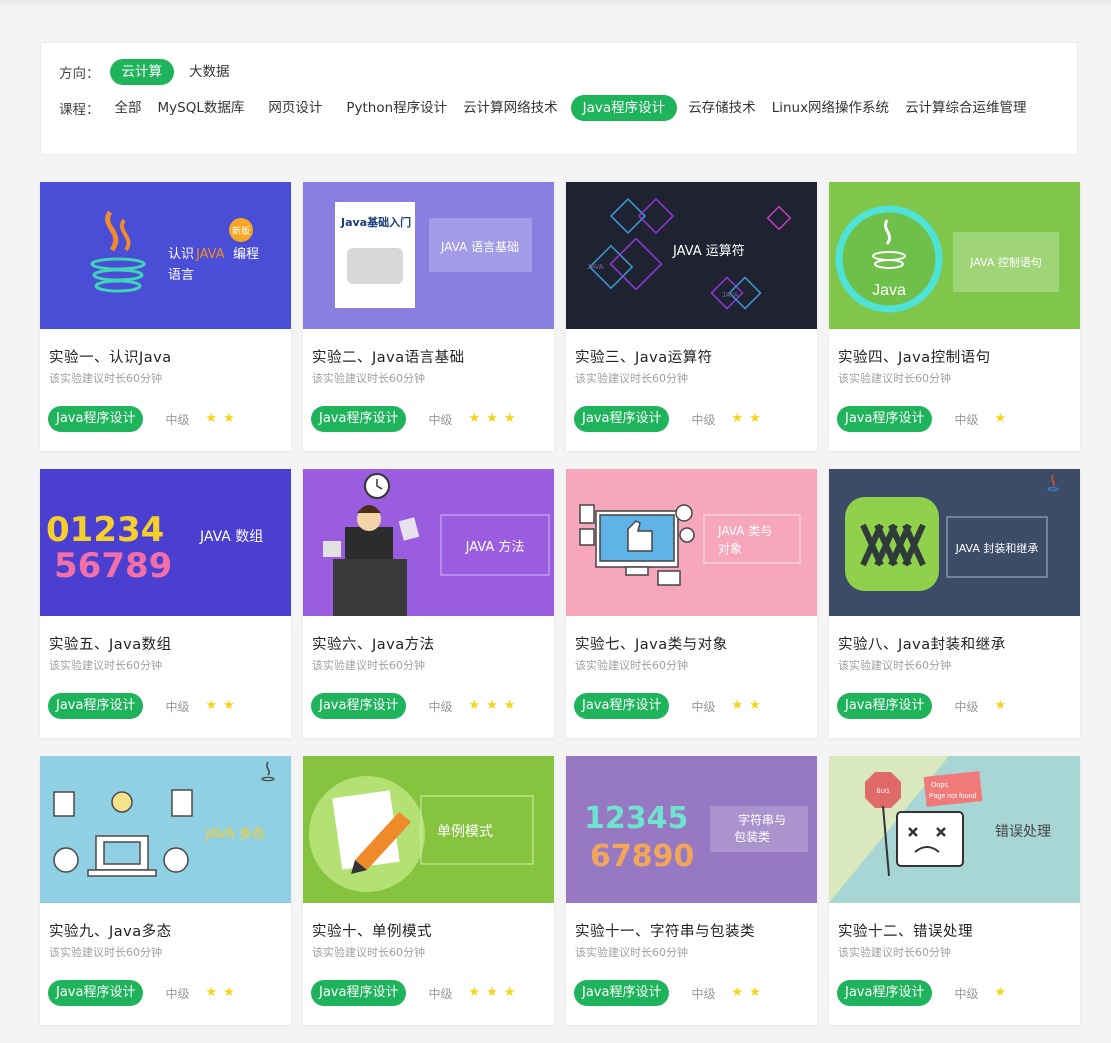 The image size is (1111, 1043). What do you see at coordinates (665, 932) in the screenshot?
I see `card-title: 实验十一、字符串与包装类` at bounding box center [665, 932].